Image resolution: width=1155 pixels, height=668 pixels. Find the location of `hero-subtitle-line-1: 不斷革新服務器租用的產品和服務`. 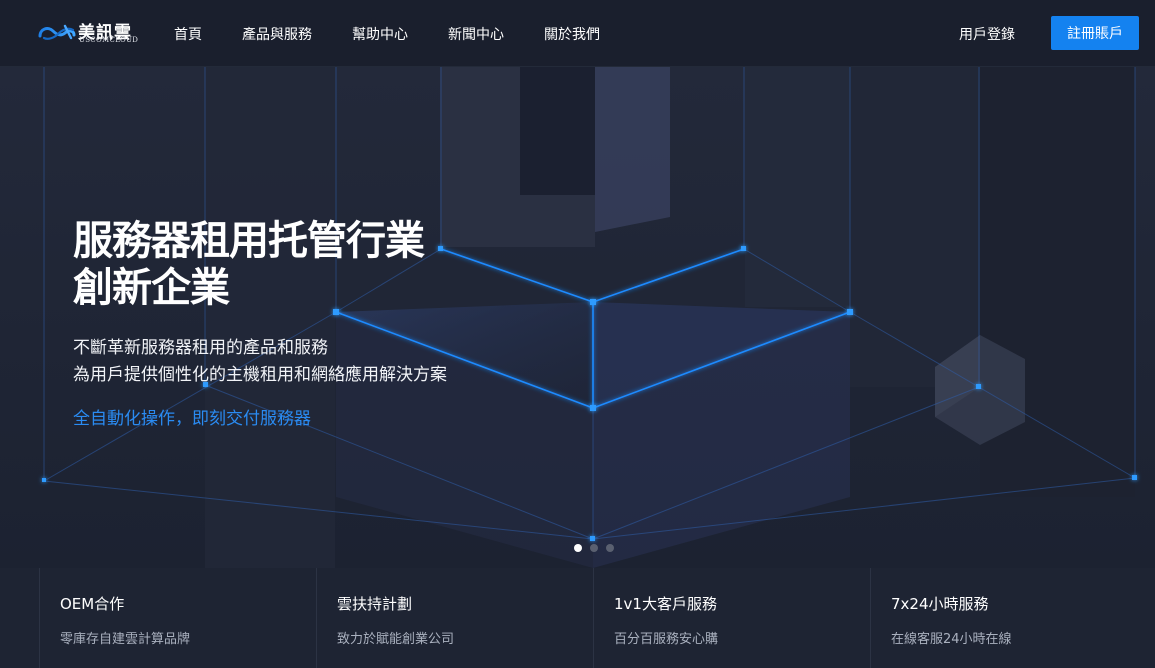

hero-subtitle-line-1: 不斷革新服務器租用的產品和服務 is located at coordinates (200, 348).